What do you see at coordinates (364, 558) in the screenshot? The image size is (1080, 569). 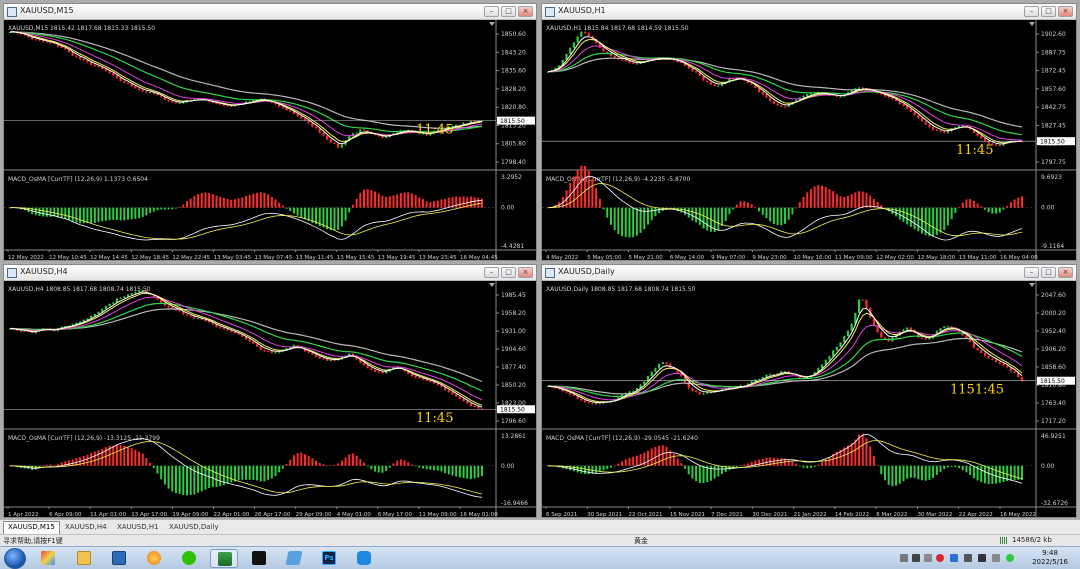 I see `taskbar-app-messenger` at bounding box center [364, 558].